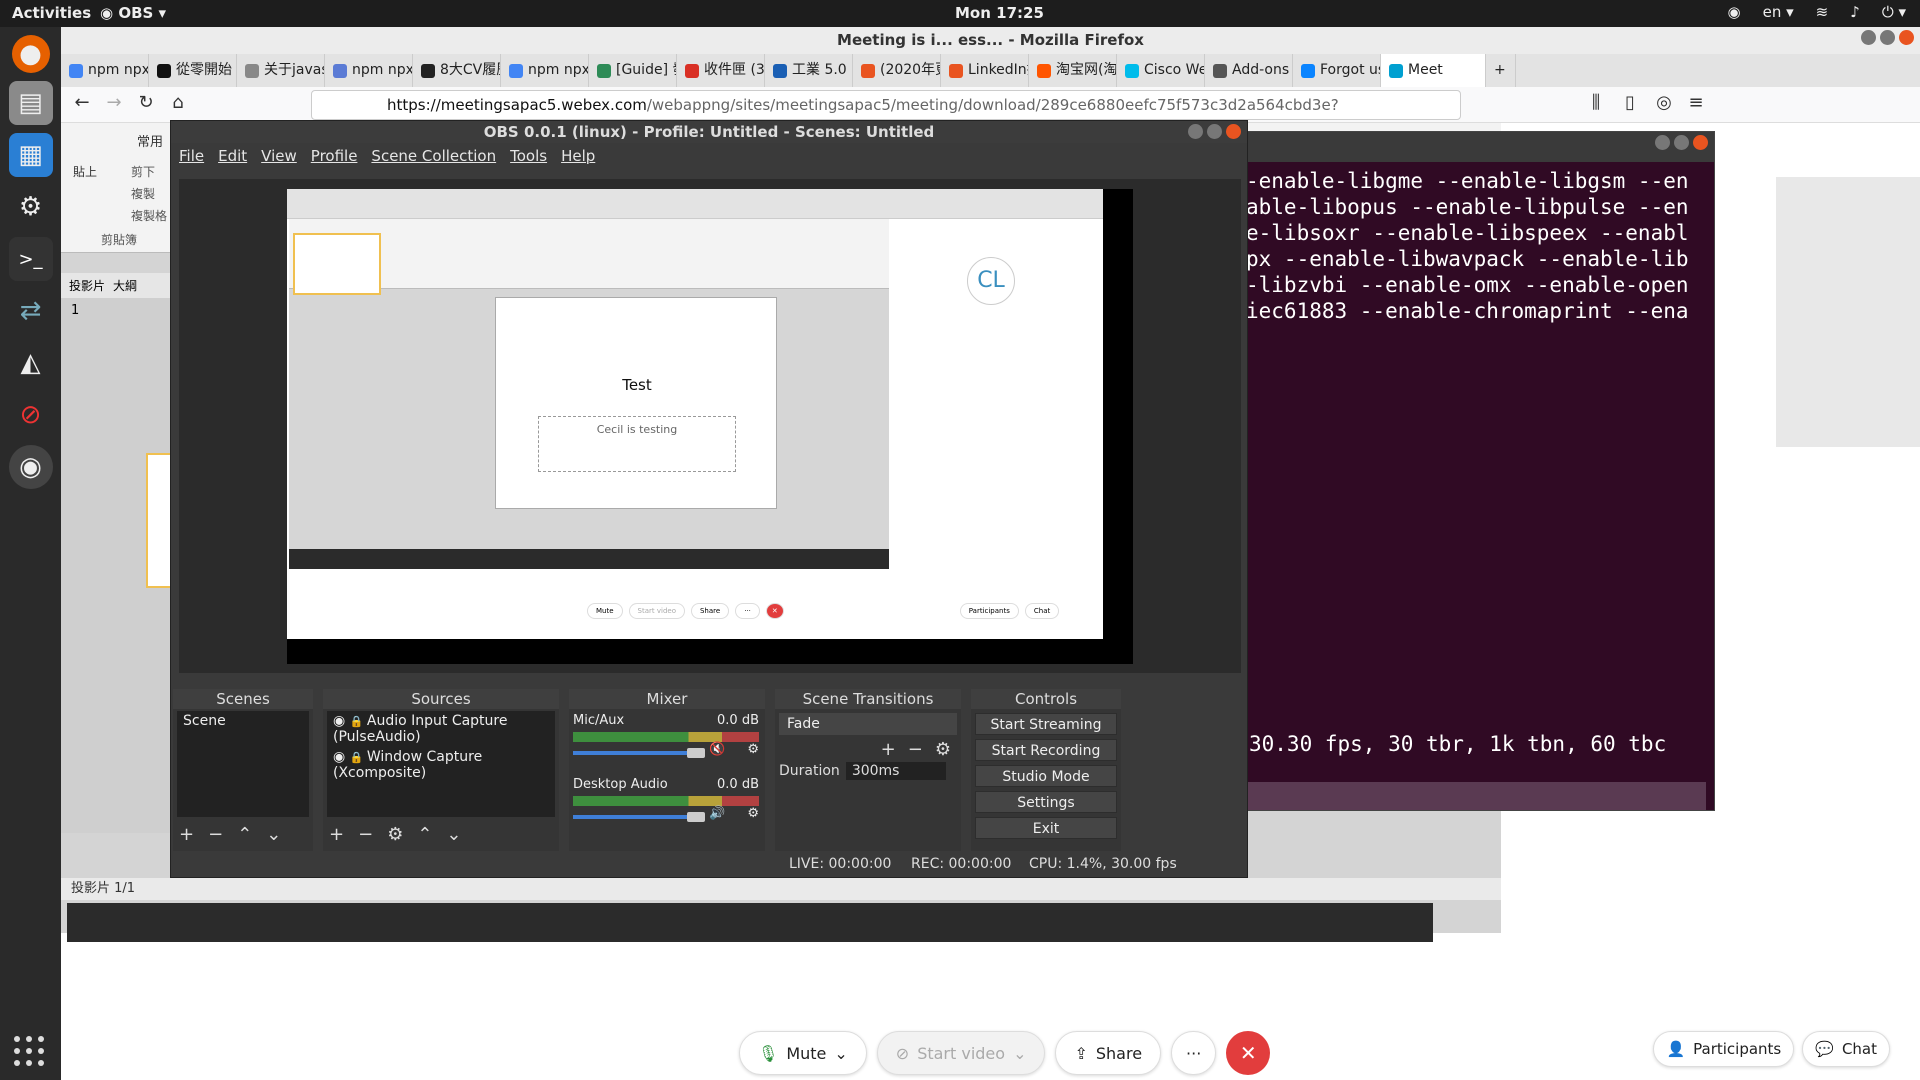  I want to click on back-icon: ←, so click(82, 105).